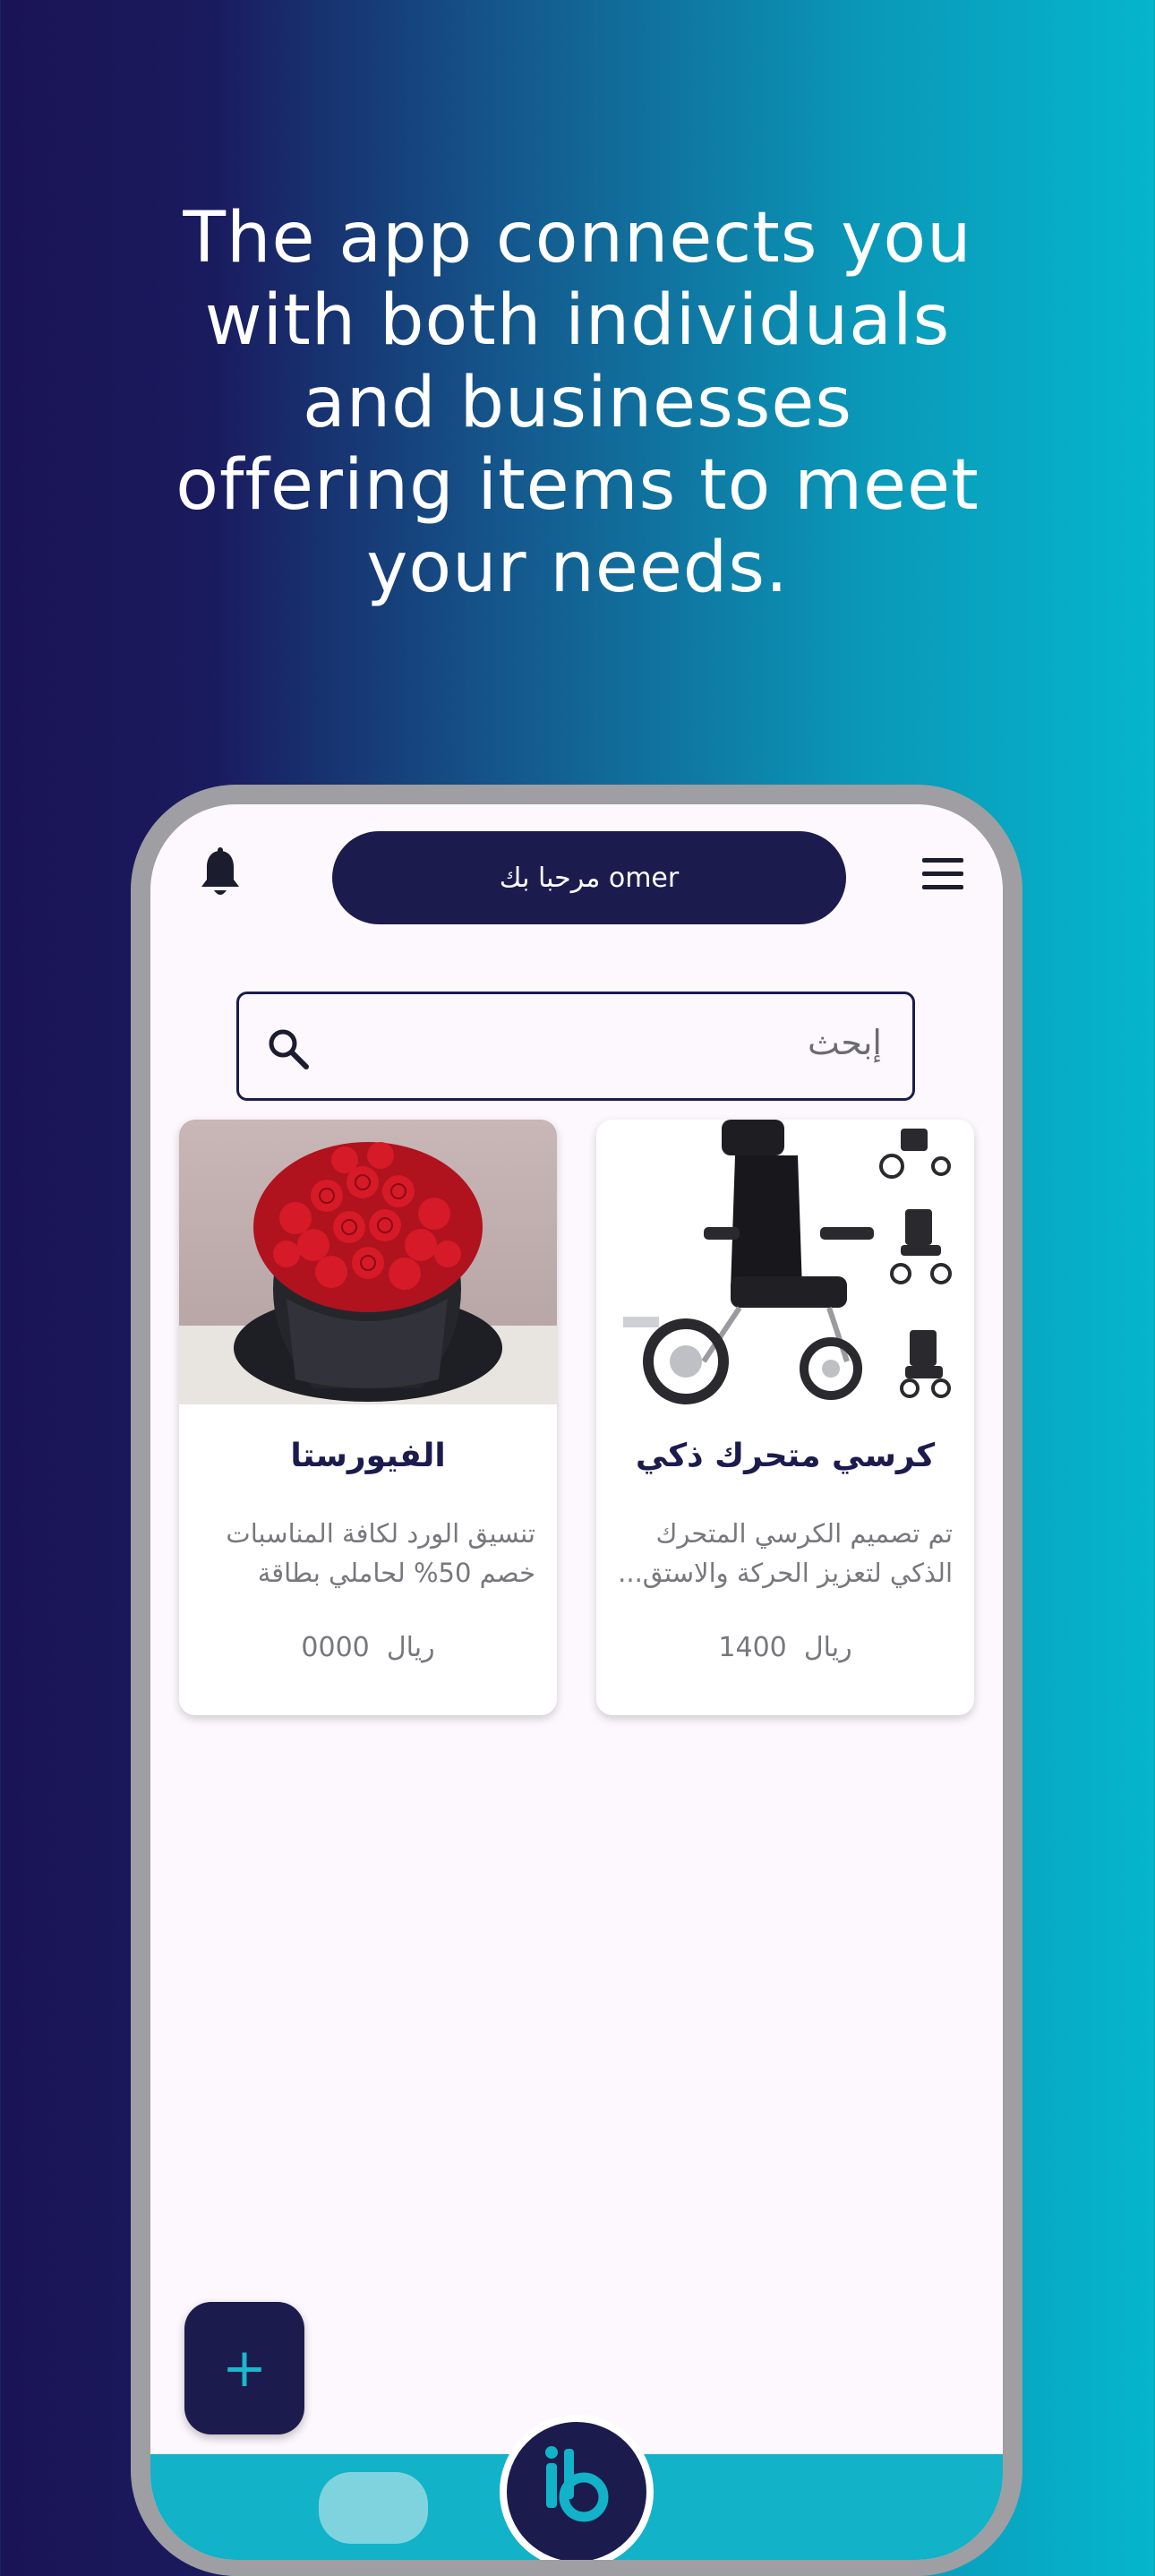 Image resolution: width=1155 pixels, height=2576 pixels. I want to click on logo-icon, so click(577, 2484).